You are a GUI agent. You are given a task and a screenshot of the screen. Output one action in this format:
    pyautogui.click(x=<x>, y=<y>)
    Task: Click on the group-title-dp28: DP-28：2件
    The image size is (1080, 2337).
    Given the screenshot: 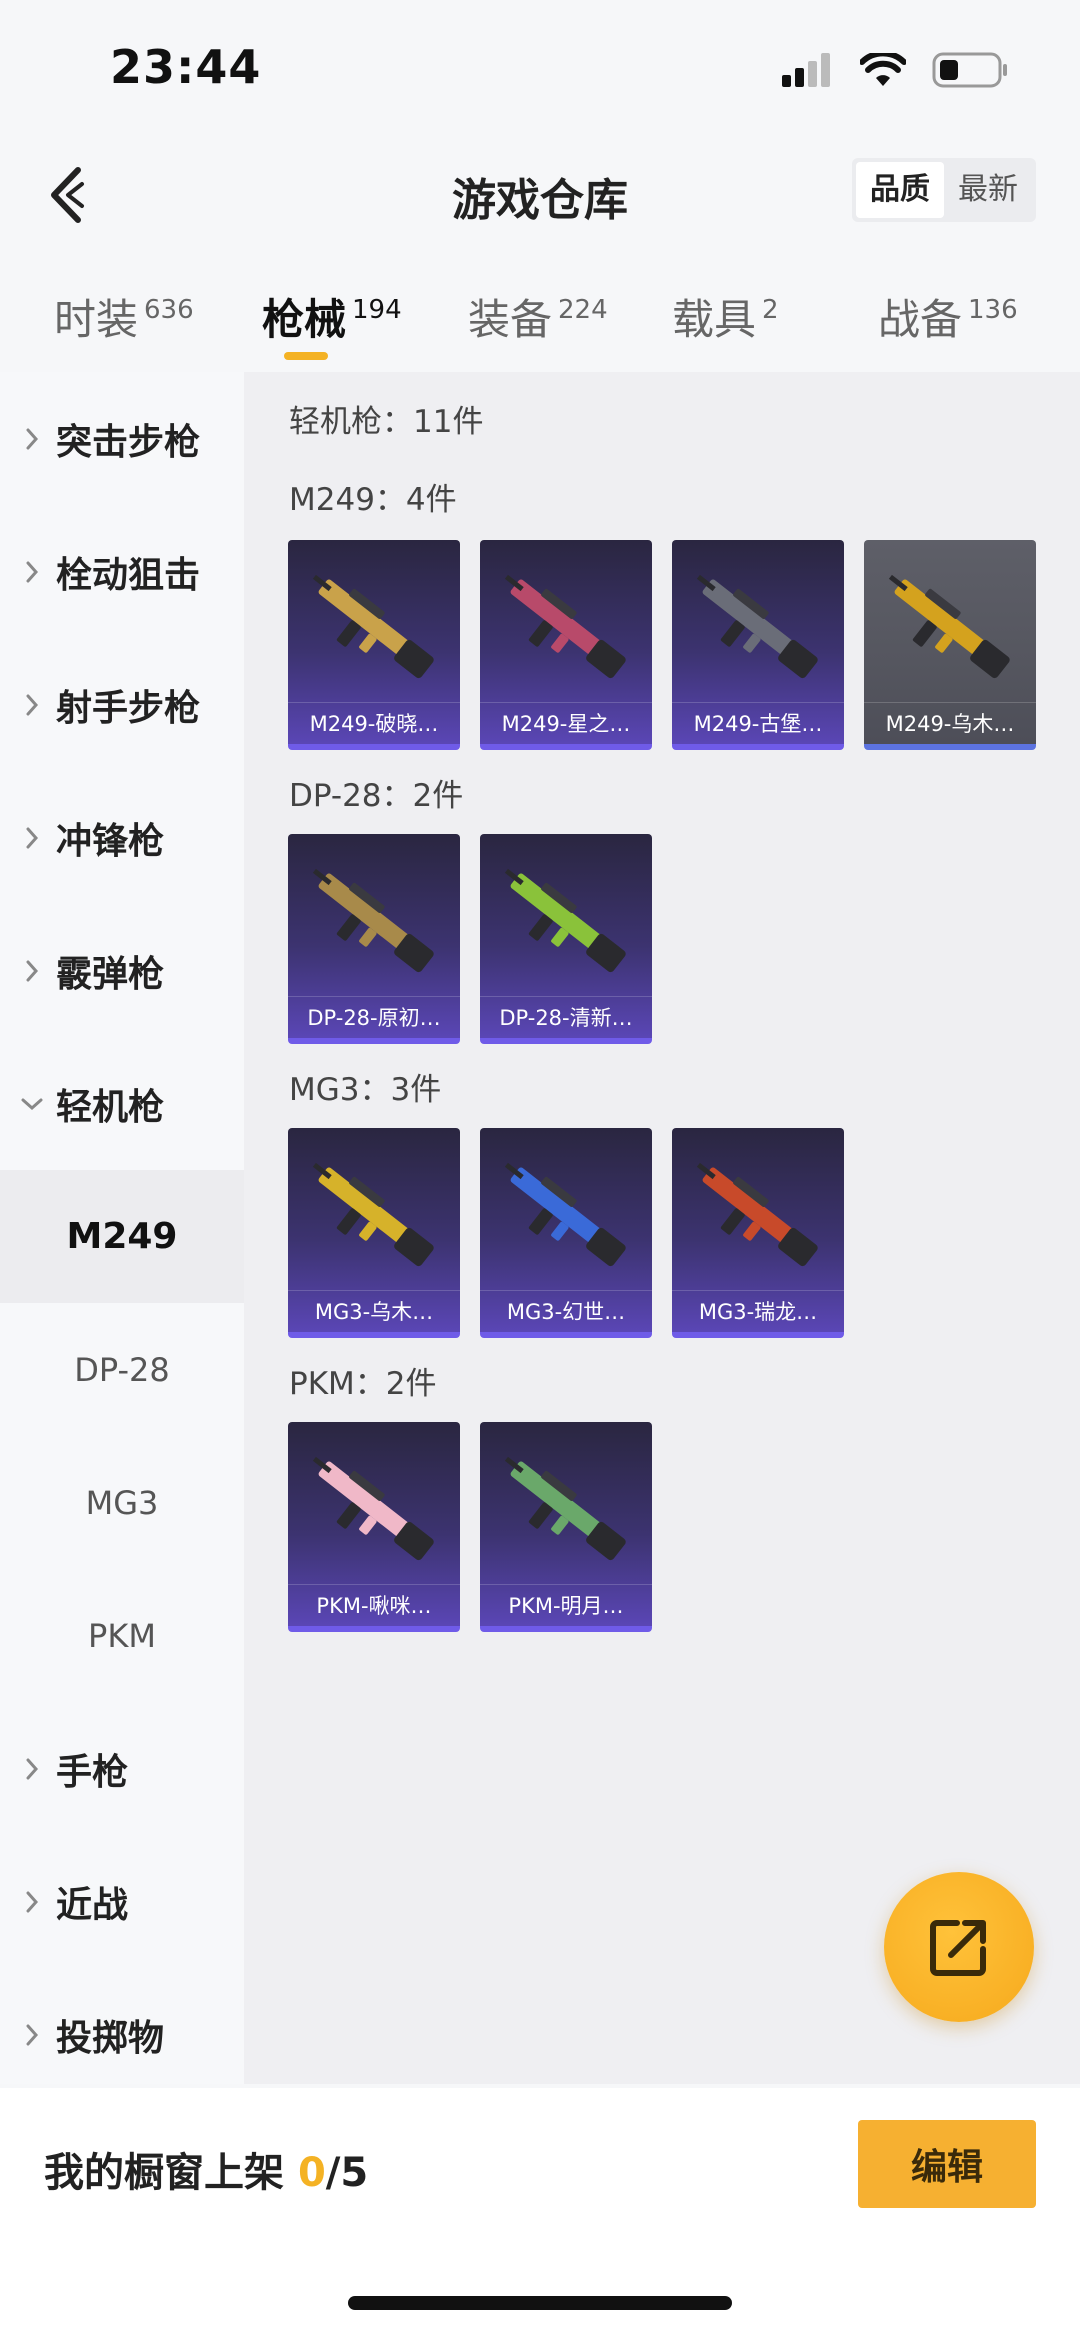 What is the action you would take?
    pyautogui.click(x=376, y=796)
    